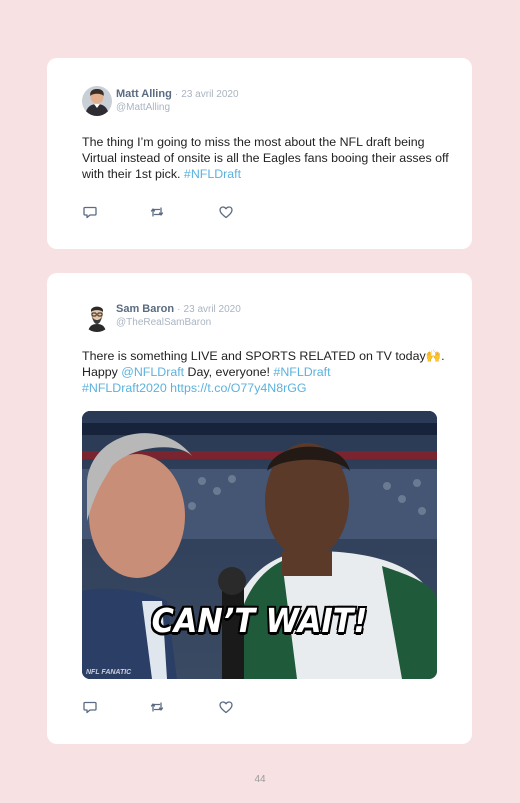 This screenshot has height=803, width=520. What do you see at coordinates (109, 672) in the screenshot?
I see `watermark: NFL FANATIC` at bounding box center [109, 672].